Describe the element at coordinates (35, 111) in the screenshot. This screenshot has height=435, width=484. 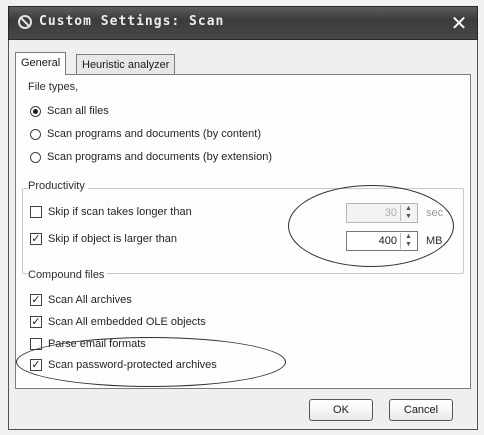
I see `radio-button-selected` at that location.